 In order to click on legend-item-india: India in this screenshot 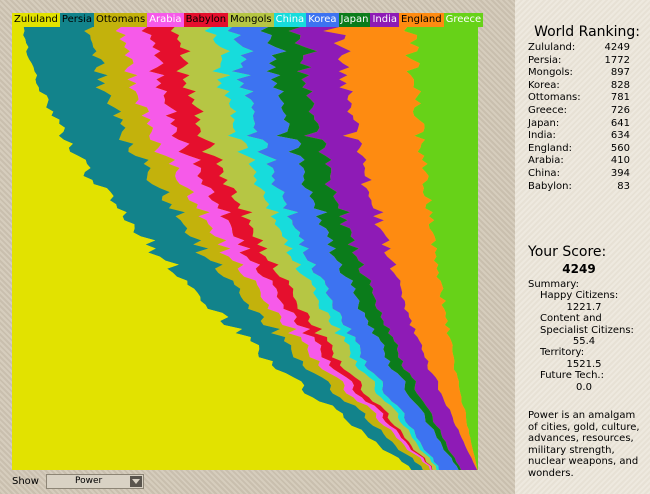, I will do `click(384, 20)`.